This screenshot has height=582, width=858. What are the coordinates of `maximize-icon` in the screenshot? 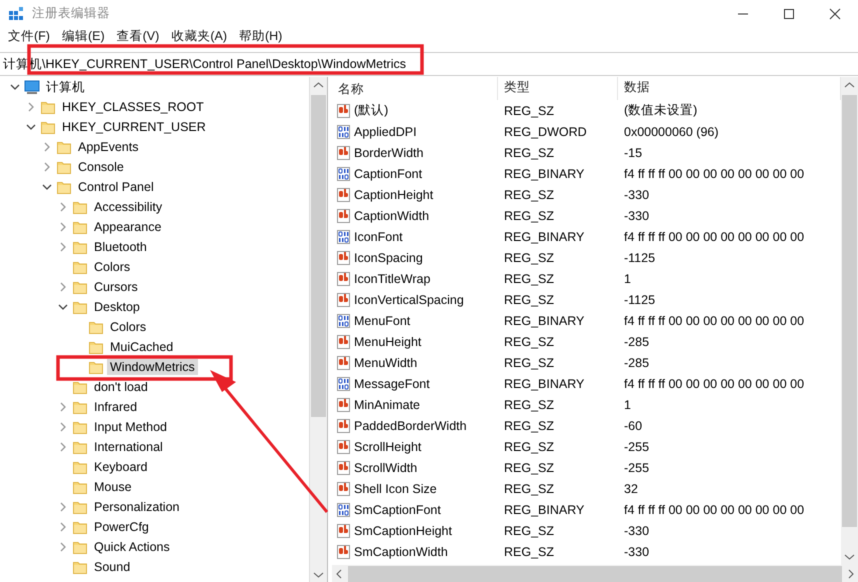 It's located at (789, 14).